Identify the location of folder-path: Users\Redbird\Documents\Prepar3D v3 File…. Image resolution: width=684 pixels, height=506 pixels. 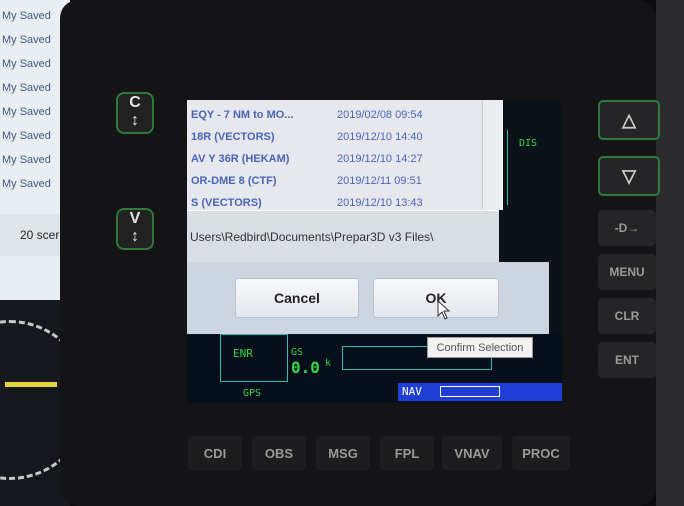
(312, 237).